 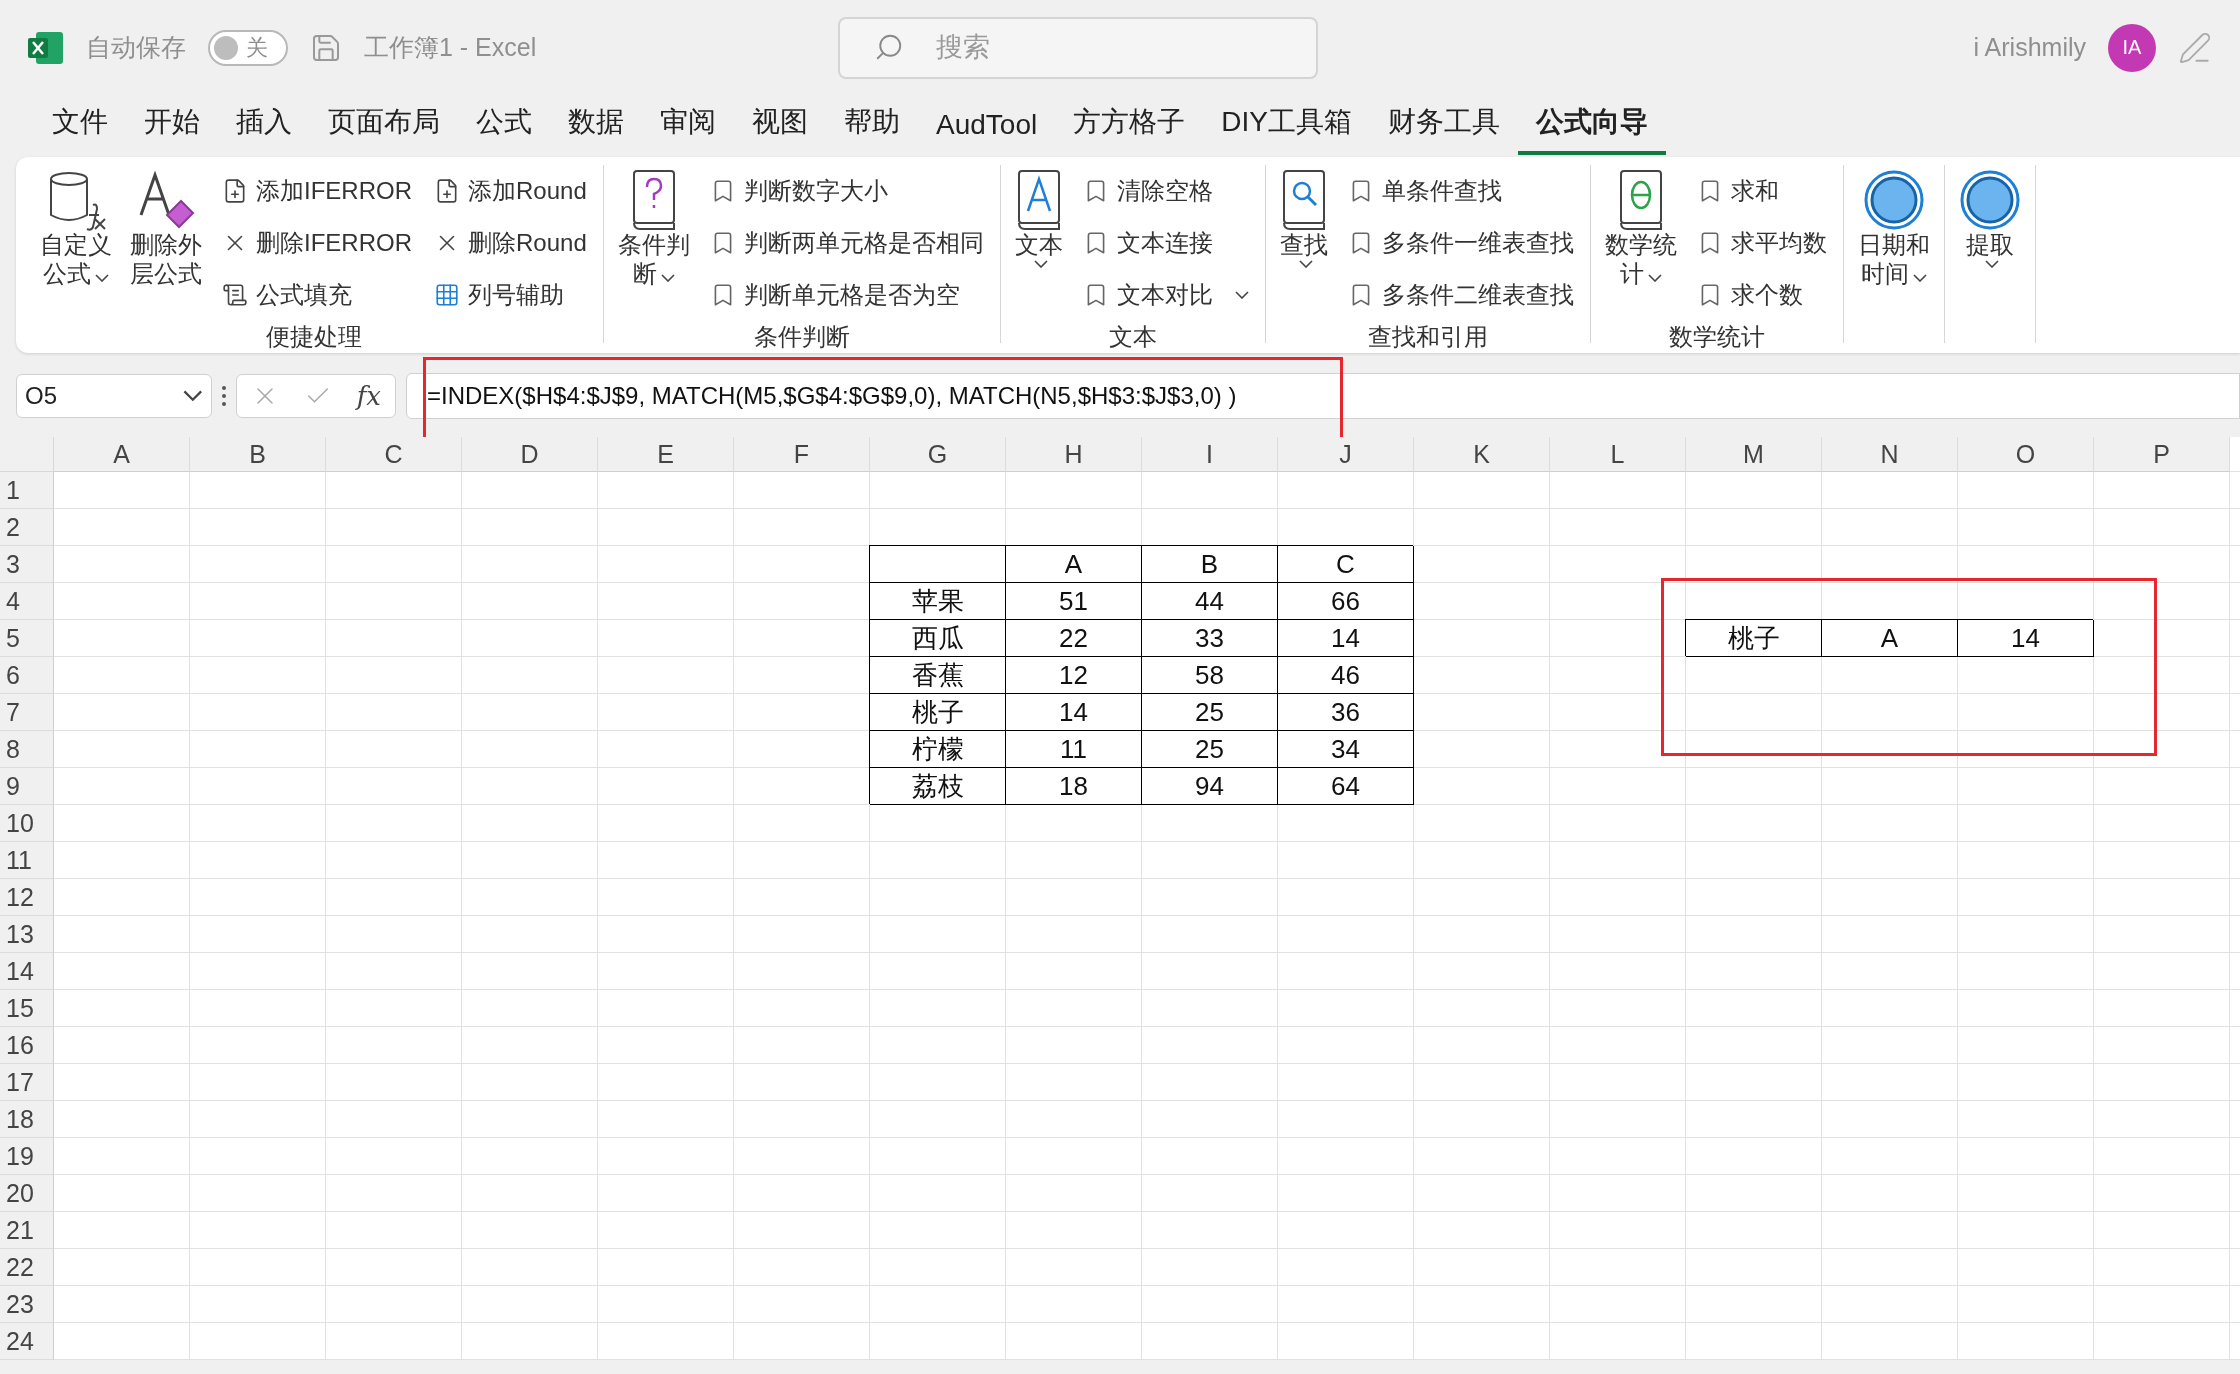 What do you see at coordinates (27, 1341) in the screenshot?
I see `row-header: 24` at bounding box center [27, 1341].